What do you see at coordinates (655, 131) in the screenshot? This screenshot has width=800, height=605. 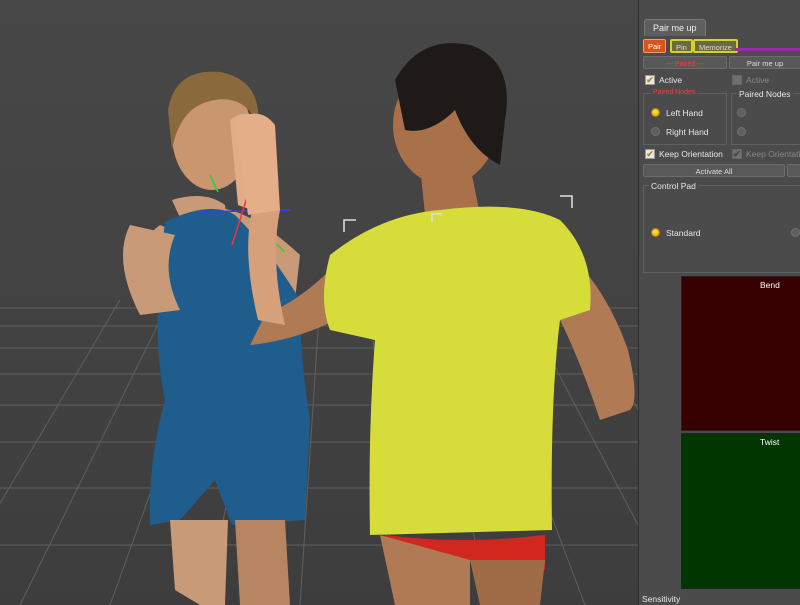 I see `right-hand-radio` at bounding box center [655, 131].